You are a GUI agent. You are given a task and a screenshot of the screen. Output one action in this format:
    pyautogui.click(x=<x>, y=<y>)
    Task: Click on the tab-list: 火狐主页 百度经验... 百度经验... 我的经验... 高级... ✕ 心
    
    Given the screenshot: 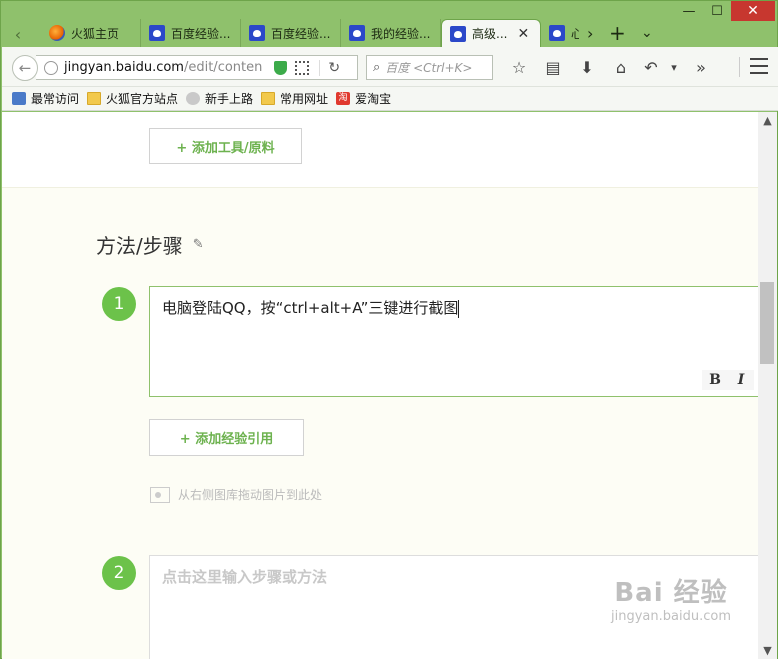 What is the action you would take?
    pyautogui.click(x=310, y=33)
    